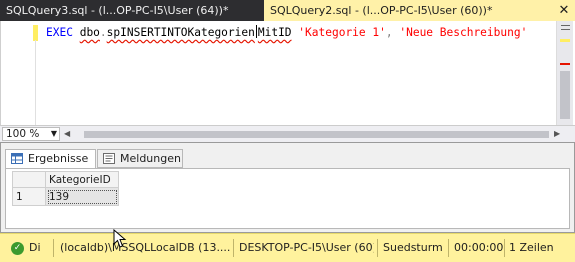 This screenshot has width=575, height=262. Describe the element at coordinates (29, 196) in the screenshot. I see `row-number: 1` at that location.